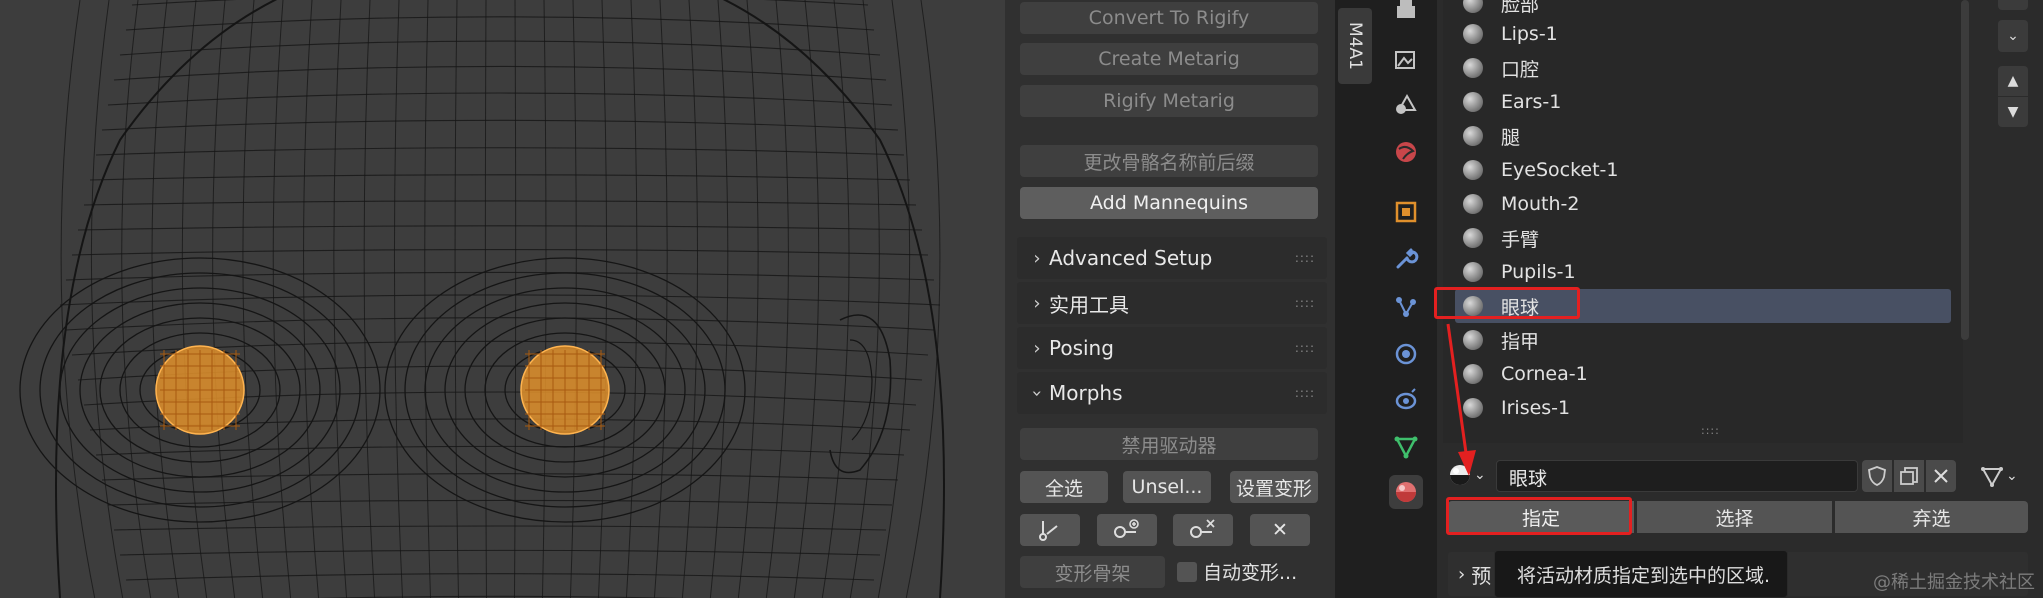 The width and height of the screenshot is (2043, 598). Describe the element at coordinates (1536, 408) in the screenshot. I see `list-item-label: Irises-1` at that location.